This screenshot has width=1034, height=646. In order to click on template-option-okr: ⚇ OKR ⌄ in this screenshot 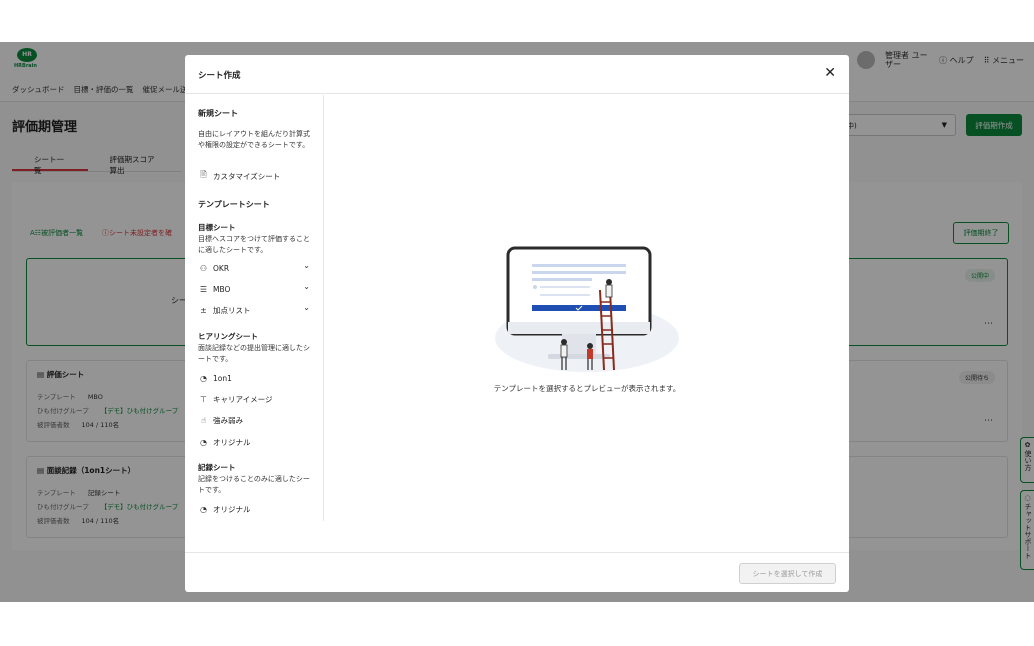, I will do `click(254, 268)`.